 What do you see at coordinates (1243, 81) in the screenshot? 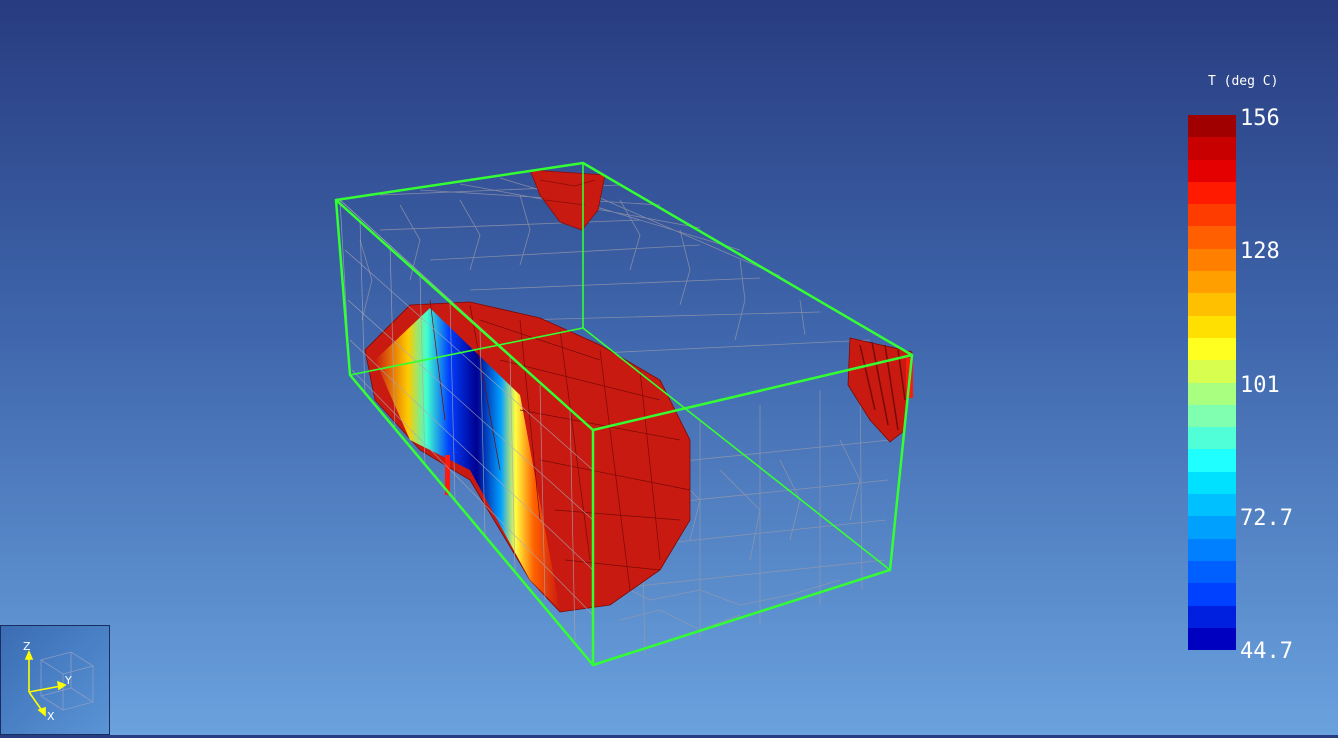
I see `legend-title: T (deg C)` at bounding box center [1243, 81].